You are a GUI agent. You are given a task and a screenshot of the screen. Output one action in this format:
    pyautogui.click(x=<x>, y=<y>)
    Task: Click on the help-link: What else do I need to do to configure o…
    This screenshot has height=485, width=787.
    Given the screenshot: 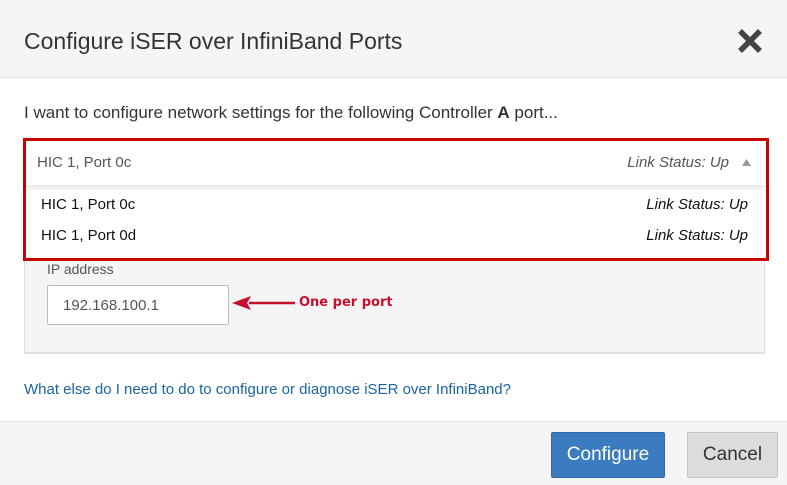 What is the action you would take?
    pyautogui.click(x=267, y=390)
    